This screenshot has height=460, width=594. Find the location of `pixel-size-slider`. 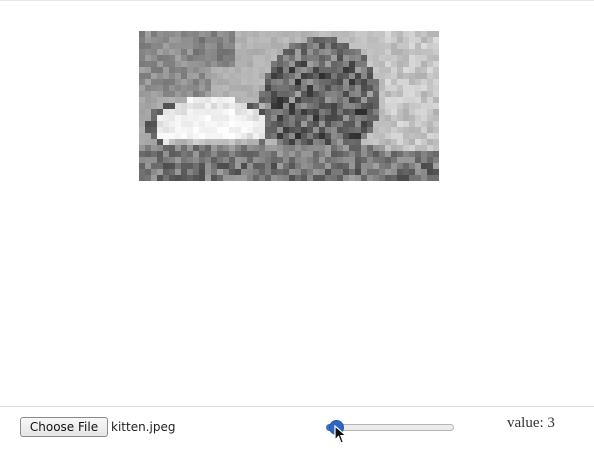

pixel-size-slider is located at coordinates (390, 427).